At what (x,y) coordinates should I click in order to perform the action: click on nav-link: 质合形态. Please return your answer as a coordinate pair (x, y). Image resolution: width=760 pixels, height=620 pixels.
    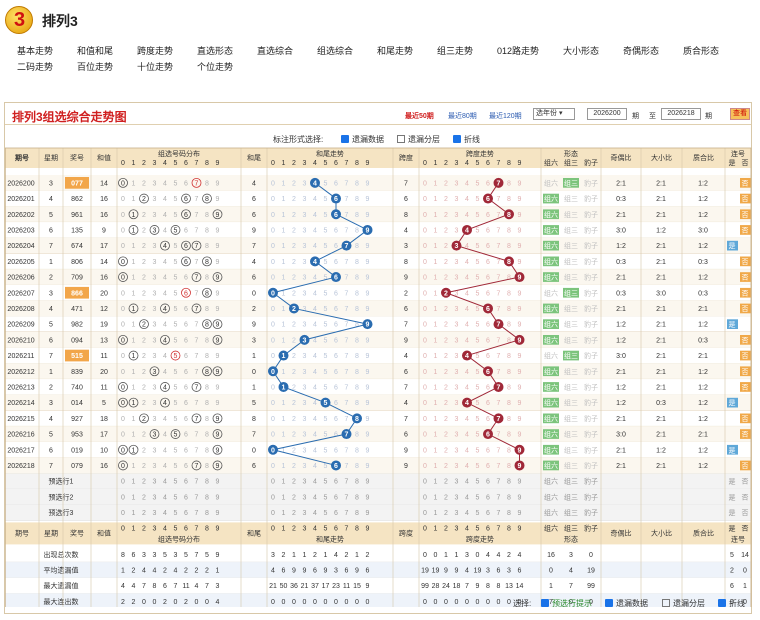
    Looking at the image, I should click on (701, 50).